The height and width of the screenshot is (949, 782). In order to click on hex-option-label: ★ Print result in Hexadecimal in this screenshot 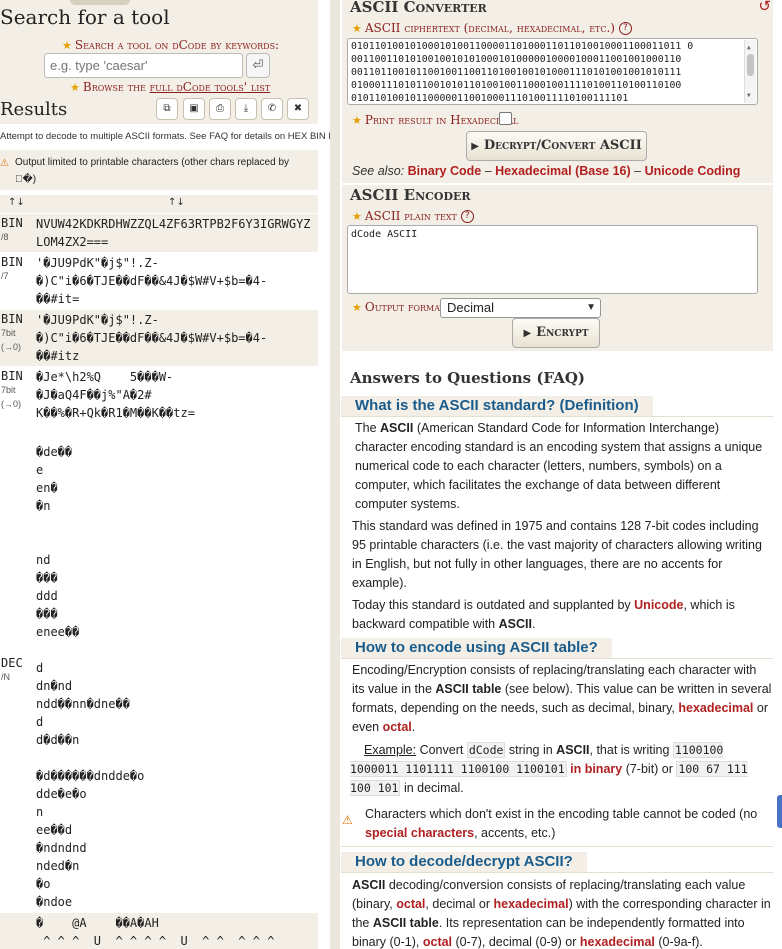, I will do `click(435, 120)`.